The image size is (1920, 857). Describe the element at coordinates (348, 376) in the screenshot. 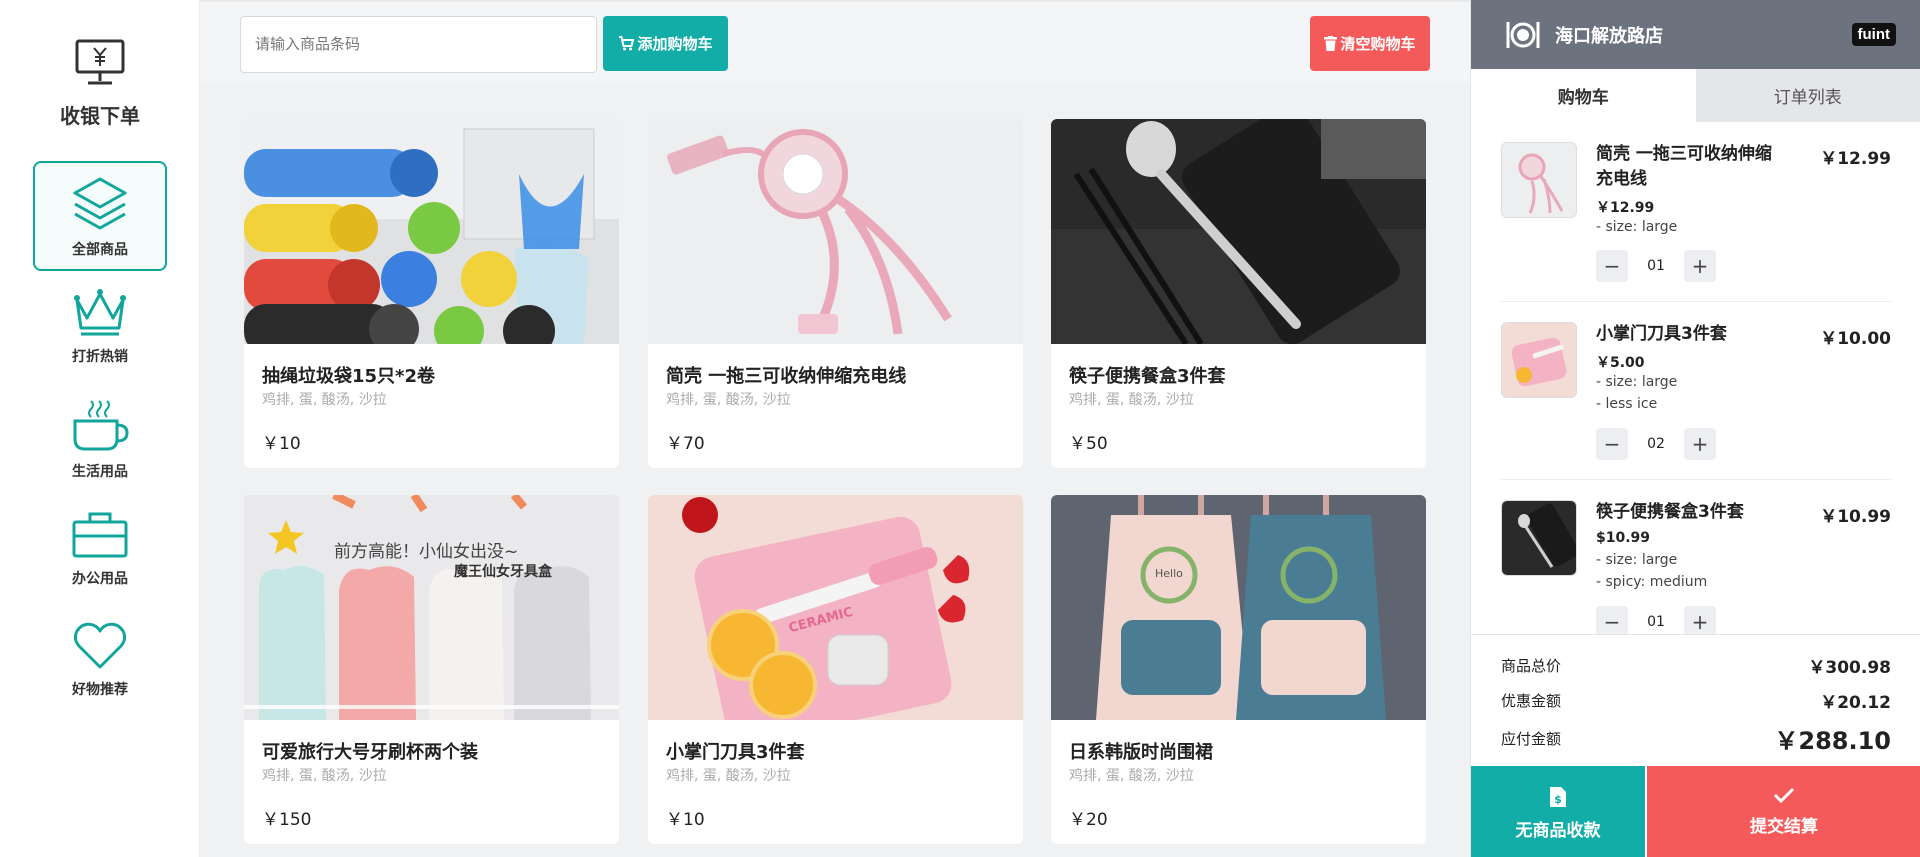

I see `product-name: 抽绳垃圾袋15只*2卷` at that location.